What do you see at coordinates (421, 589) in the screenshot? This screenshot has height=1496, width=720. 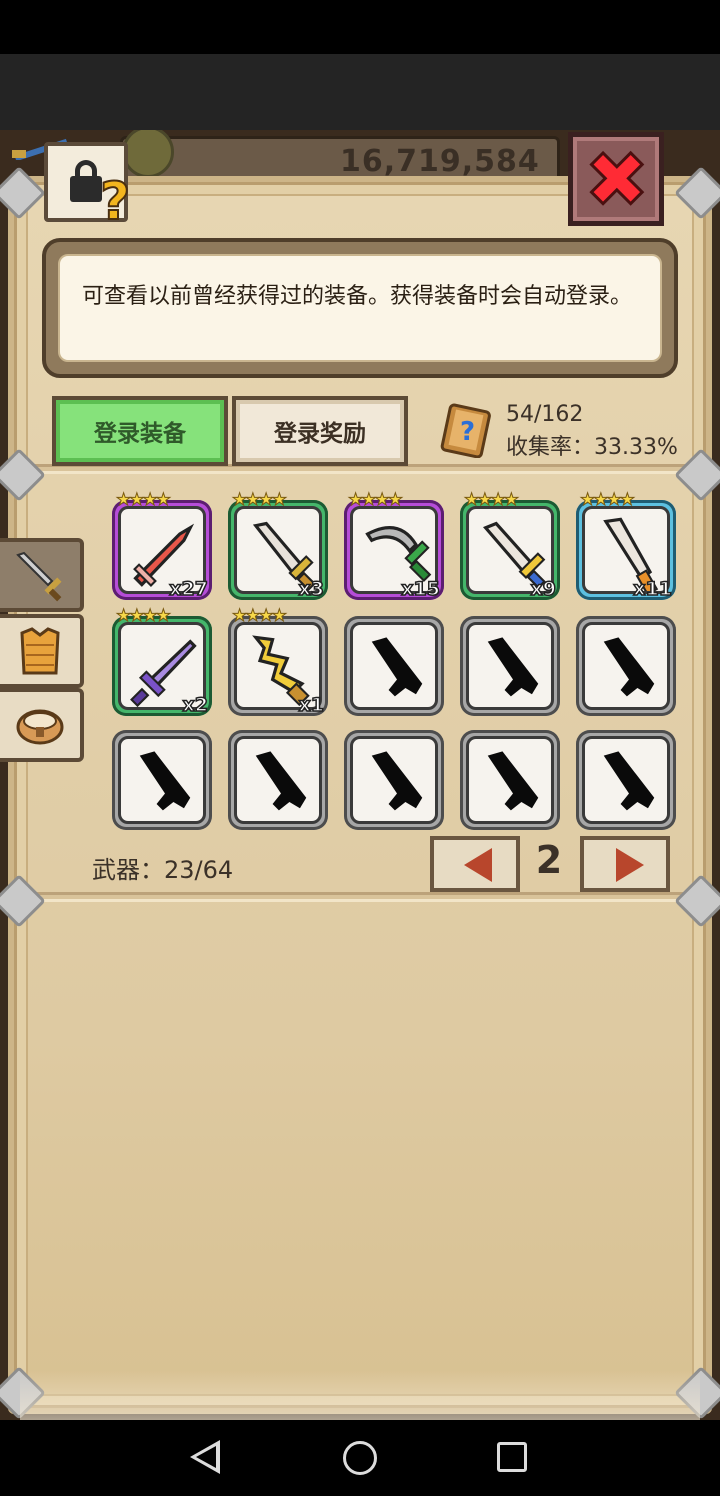 I see `item-quantity: x15` at bounding box center [421, 589].